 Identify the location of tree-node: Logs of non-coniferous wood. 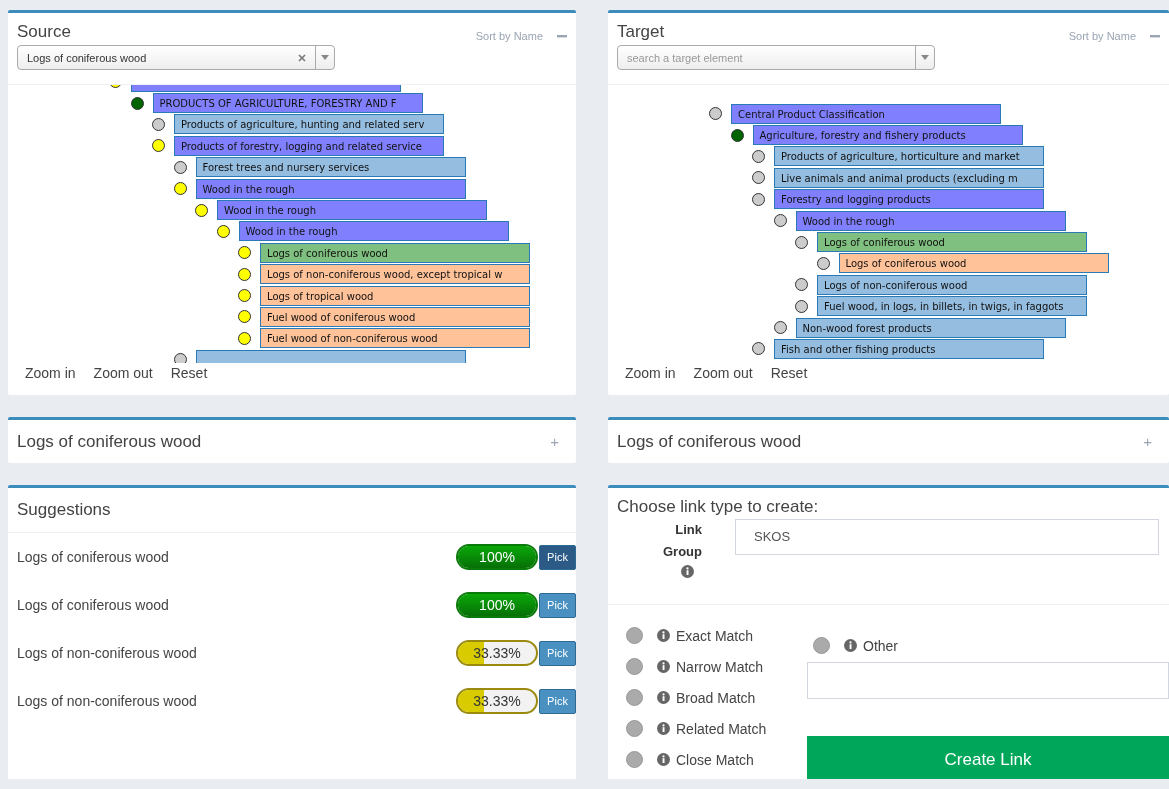
(952, 284).